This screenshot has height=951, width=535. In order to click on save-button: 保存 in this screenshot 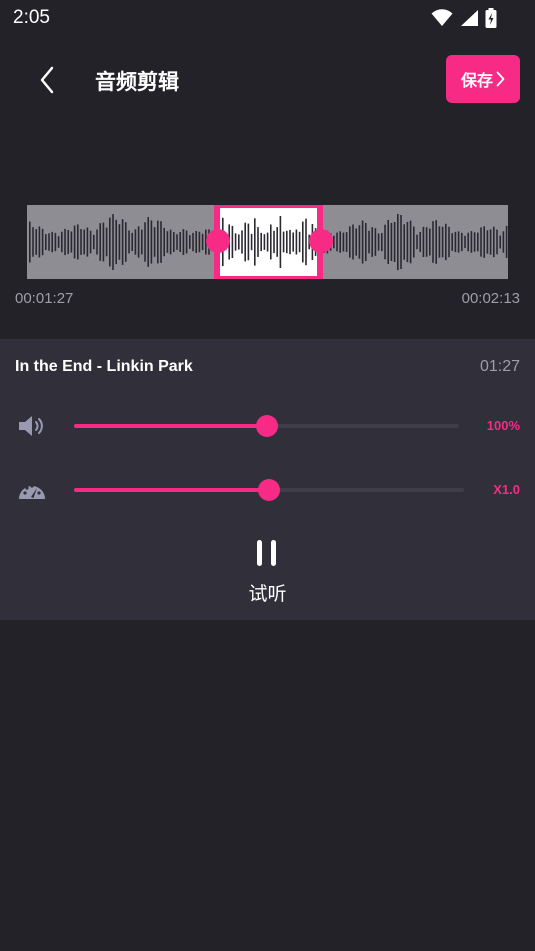, I will do `click(483, 79)`.